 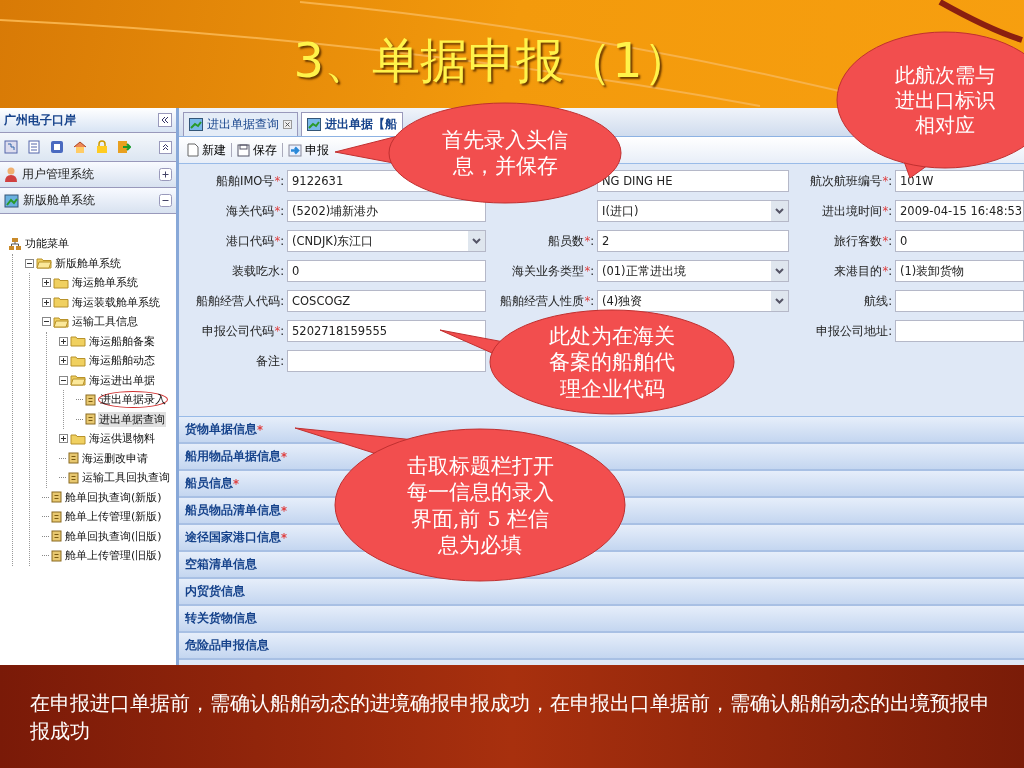 What do you see at coordinates (165, 174) in the screenshot?
I see `plus-icon` at bounding box center [165, 174].